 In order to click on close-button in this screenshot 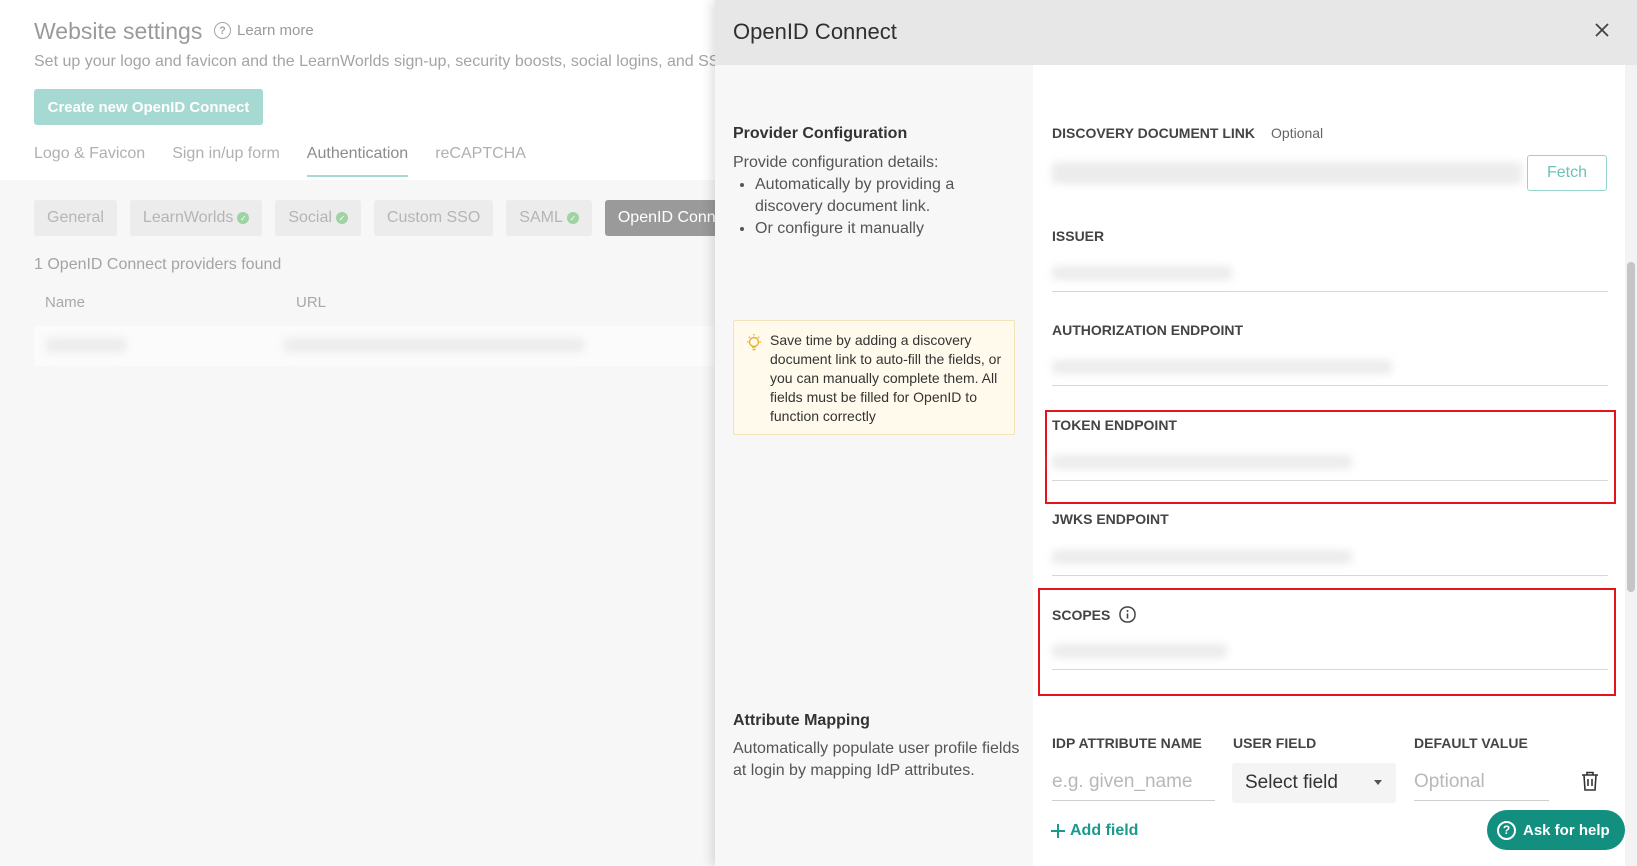, I will do `click(1602, 30)`.